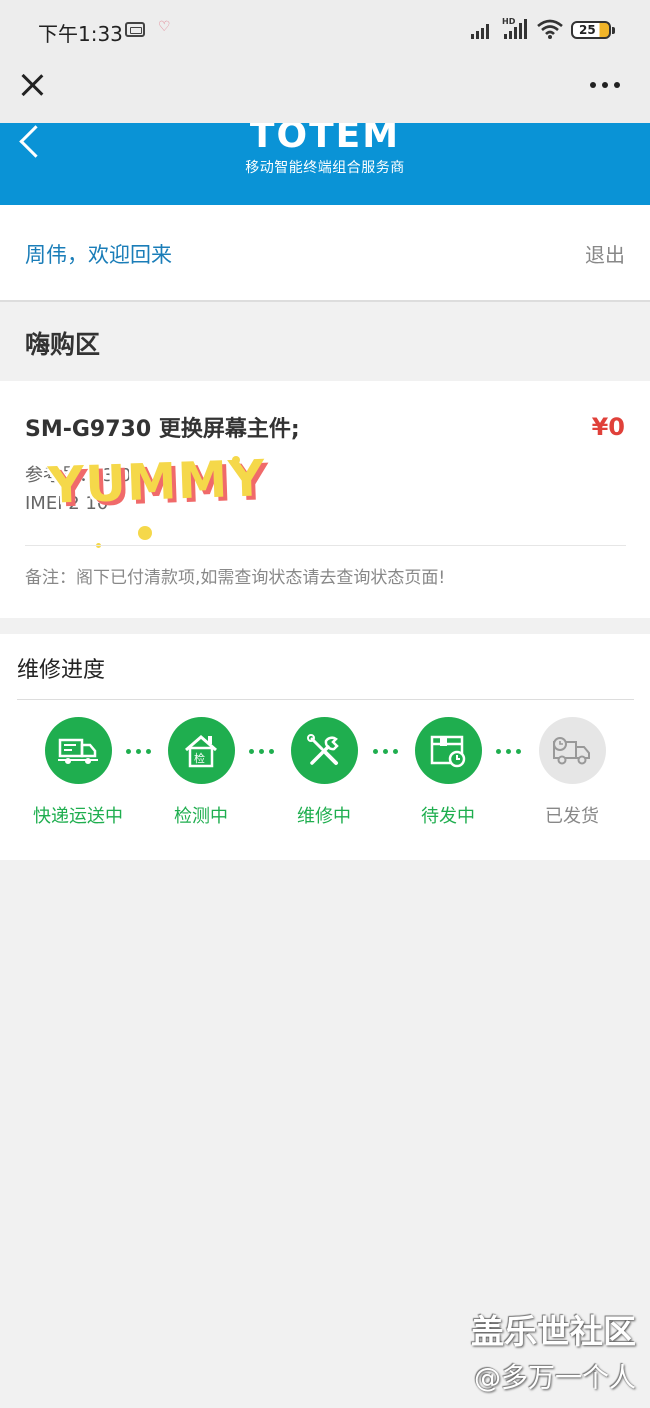 The image size is (650, 1408). Describe the element at coordinates (135, 29) in the screenshot. I see `sim-card-icon` at that location.